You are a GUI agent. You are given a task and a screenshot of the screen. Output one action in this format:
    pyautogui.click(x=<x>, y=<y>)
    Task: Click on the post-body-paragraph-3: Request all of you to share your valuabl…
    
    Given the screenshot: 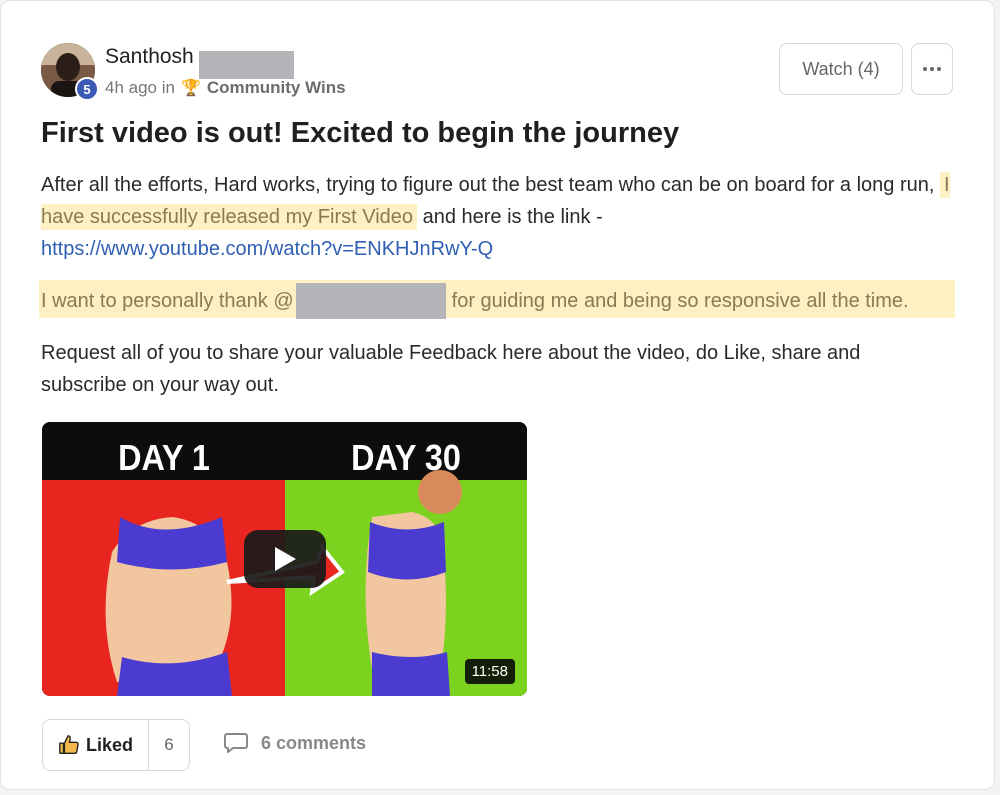 What is the action you would take?
    pyautogui.click(x=451, y=369)
    